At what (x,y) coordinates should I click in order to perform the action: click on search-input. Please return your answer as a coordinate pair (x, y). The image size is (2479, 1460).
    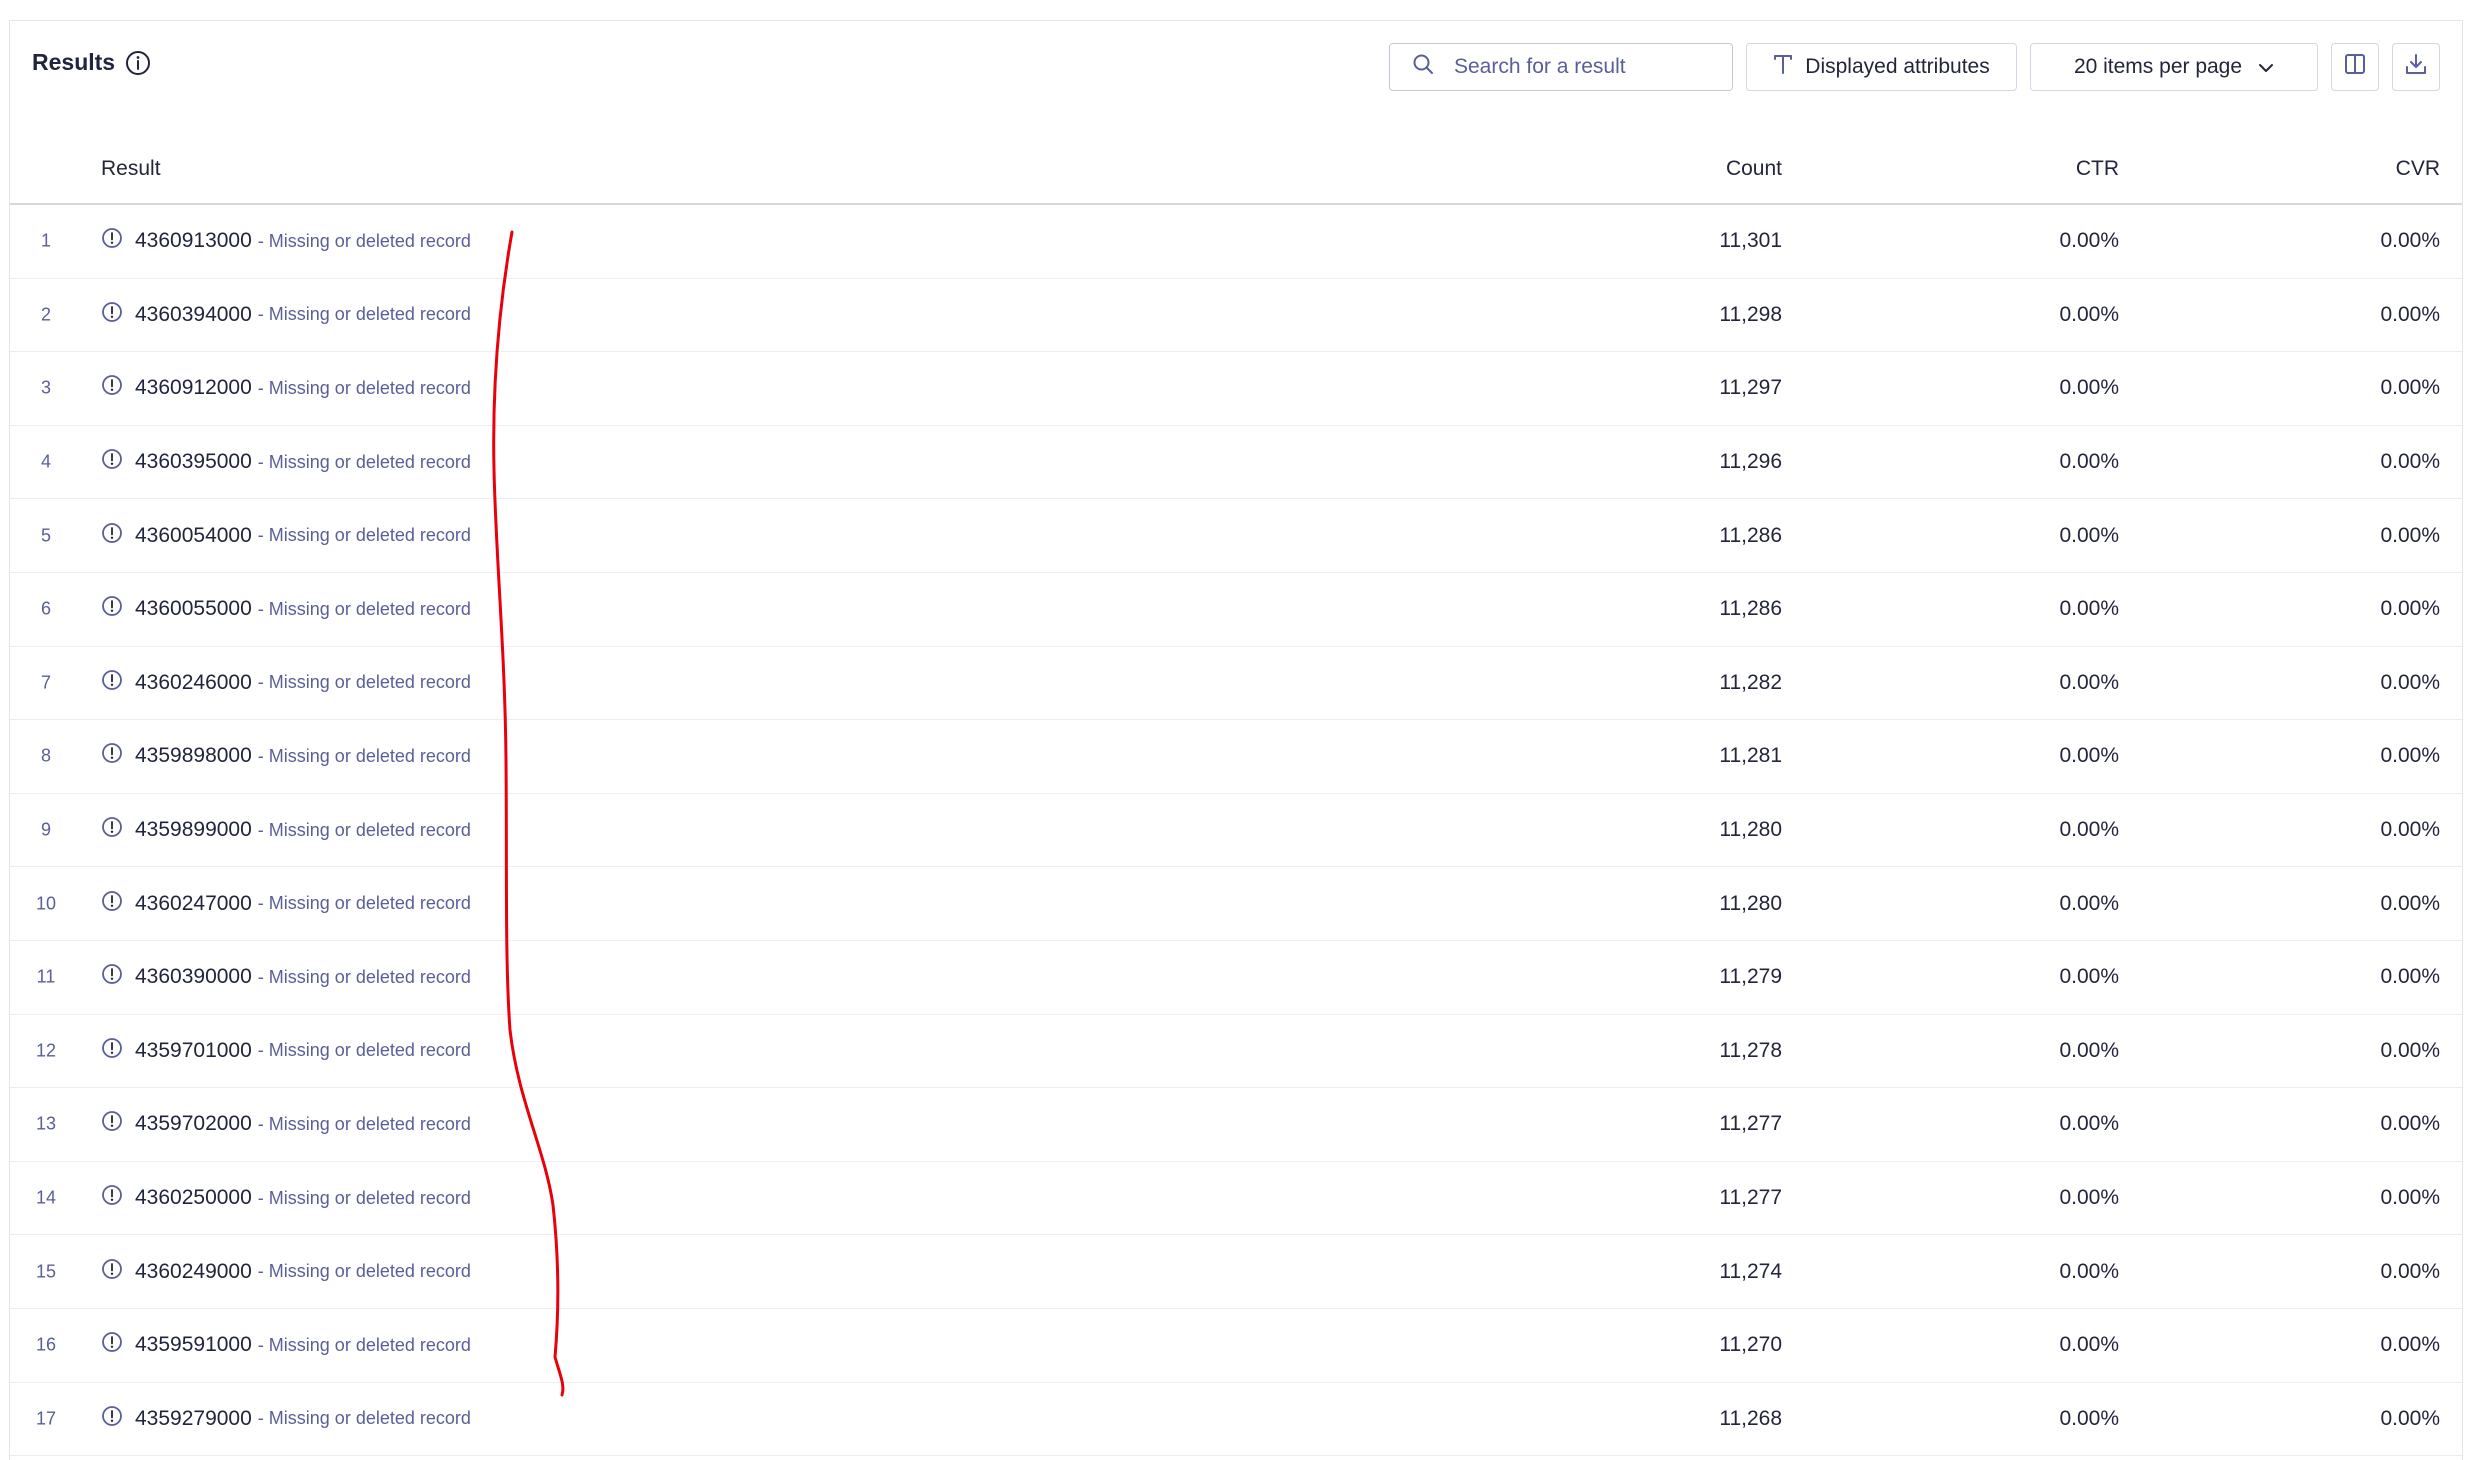
    Looking at the image, I should click on (1579, 67).